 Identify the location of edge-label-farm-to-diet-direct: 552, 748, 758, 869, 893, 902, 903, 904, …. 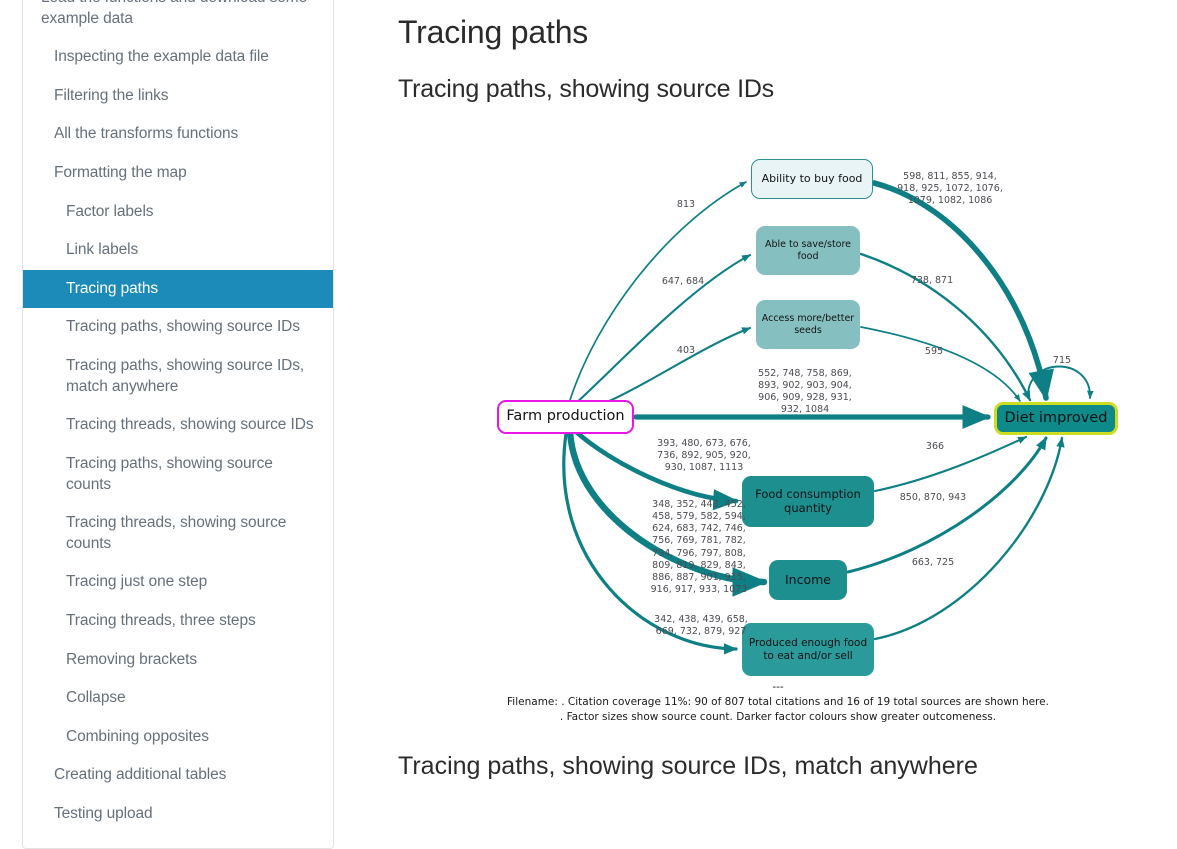
(805, 392).